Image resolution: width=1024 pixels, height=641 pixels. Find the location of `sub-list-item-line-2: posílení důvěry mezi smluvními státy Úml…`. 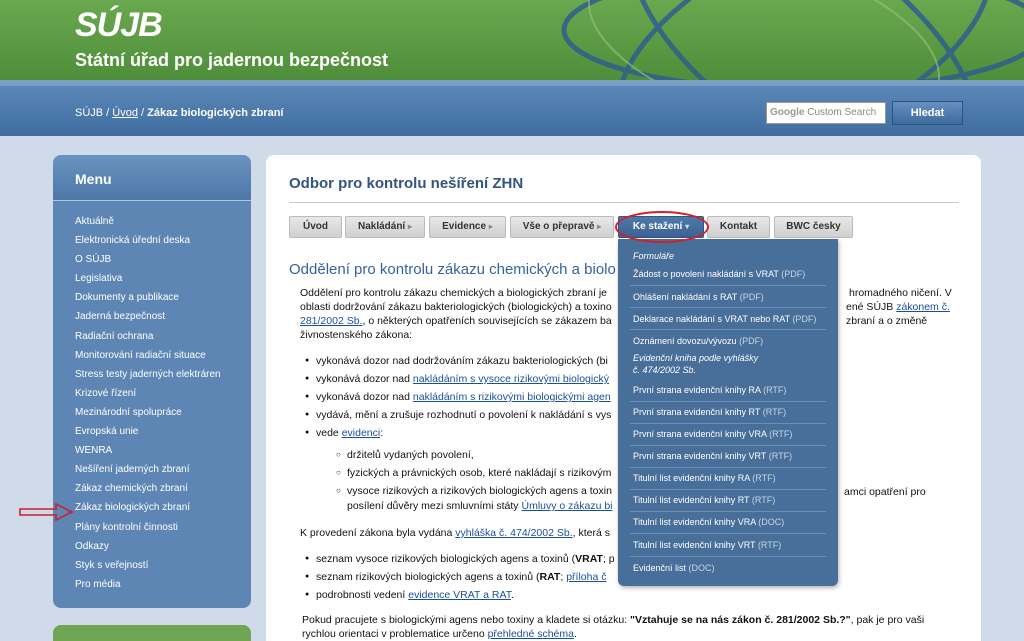

sub-list-item-line-2: posílení důvěry mezi smluvními státy Úml… is located at coordinates (480, 506).